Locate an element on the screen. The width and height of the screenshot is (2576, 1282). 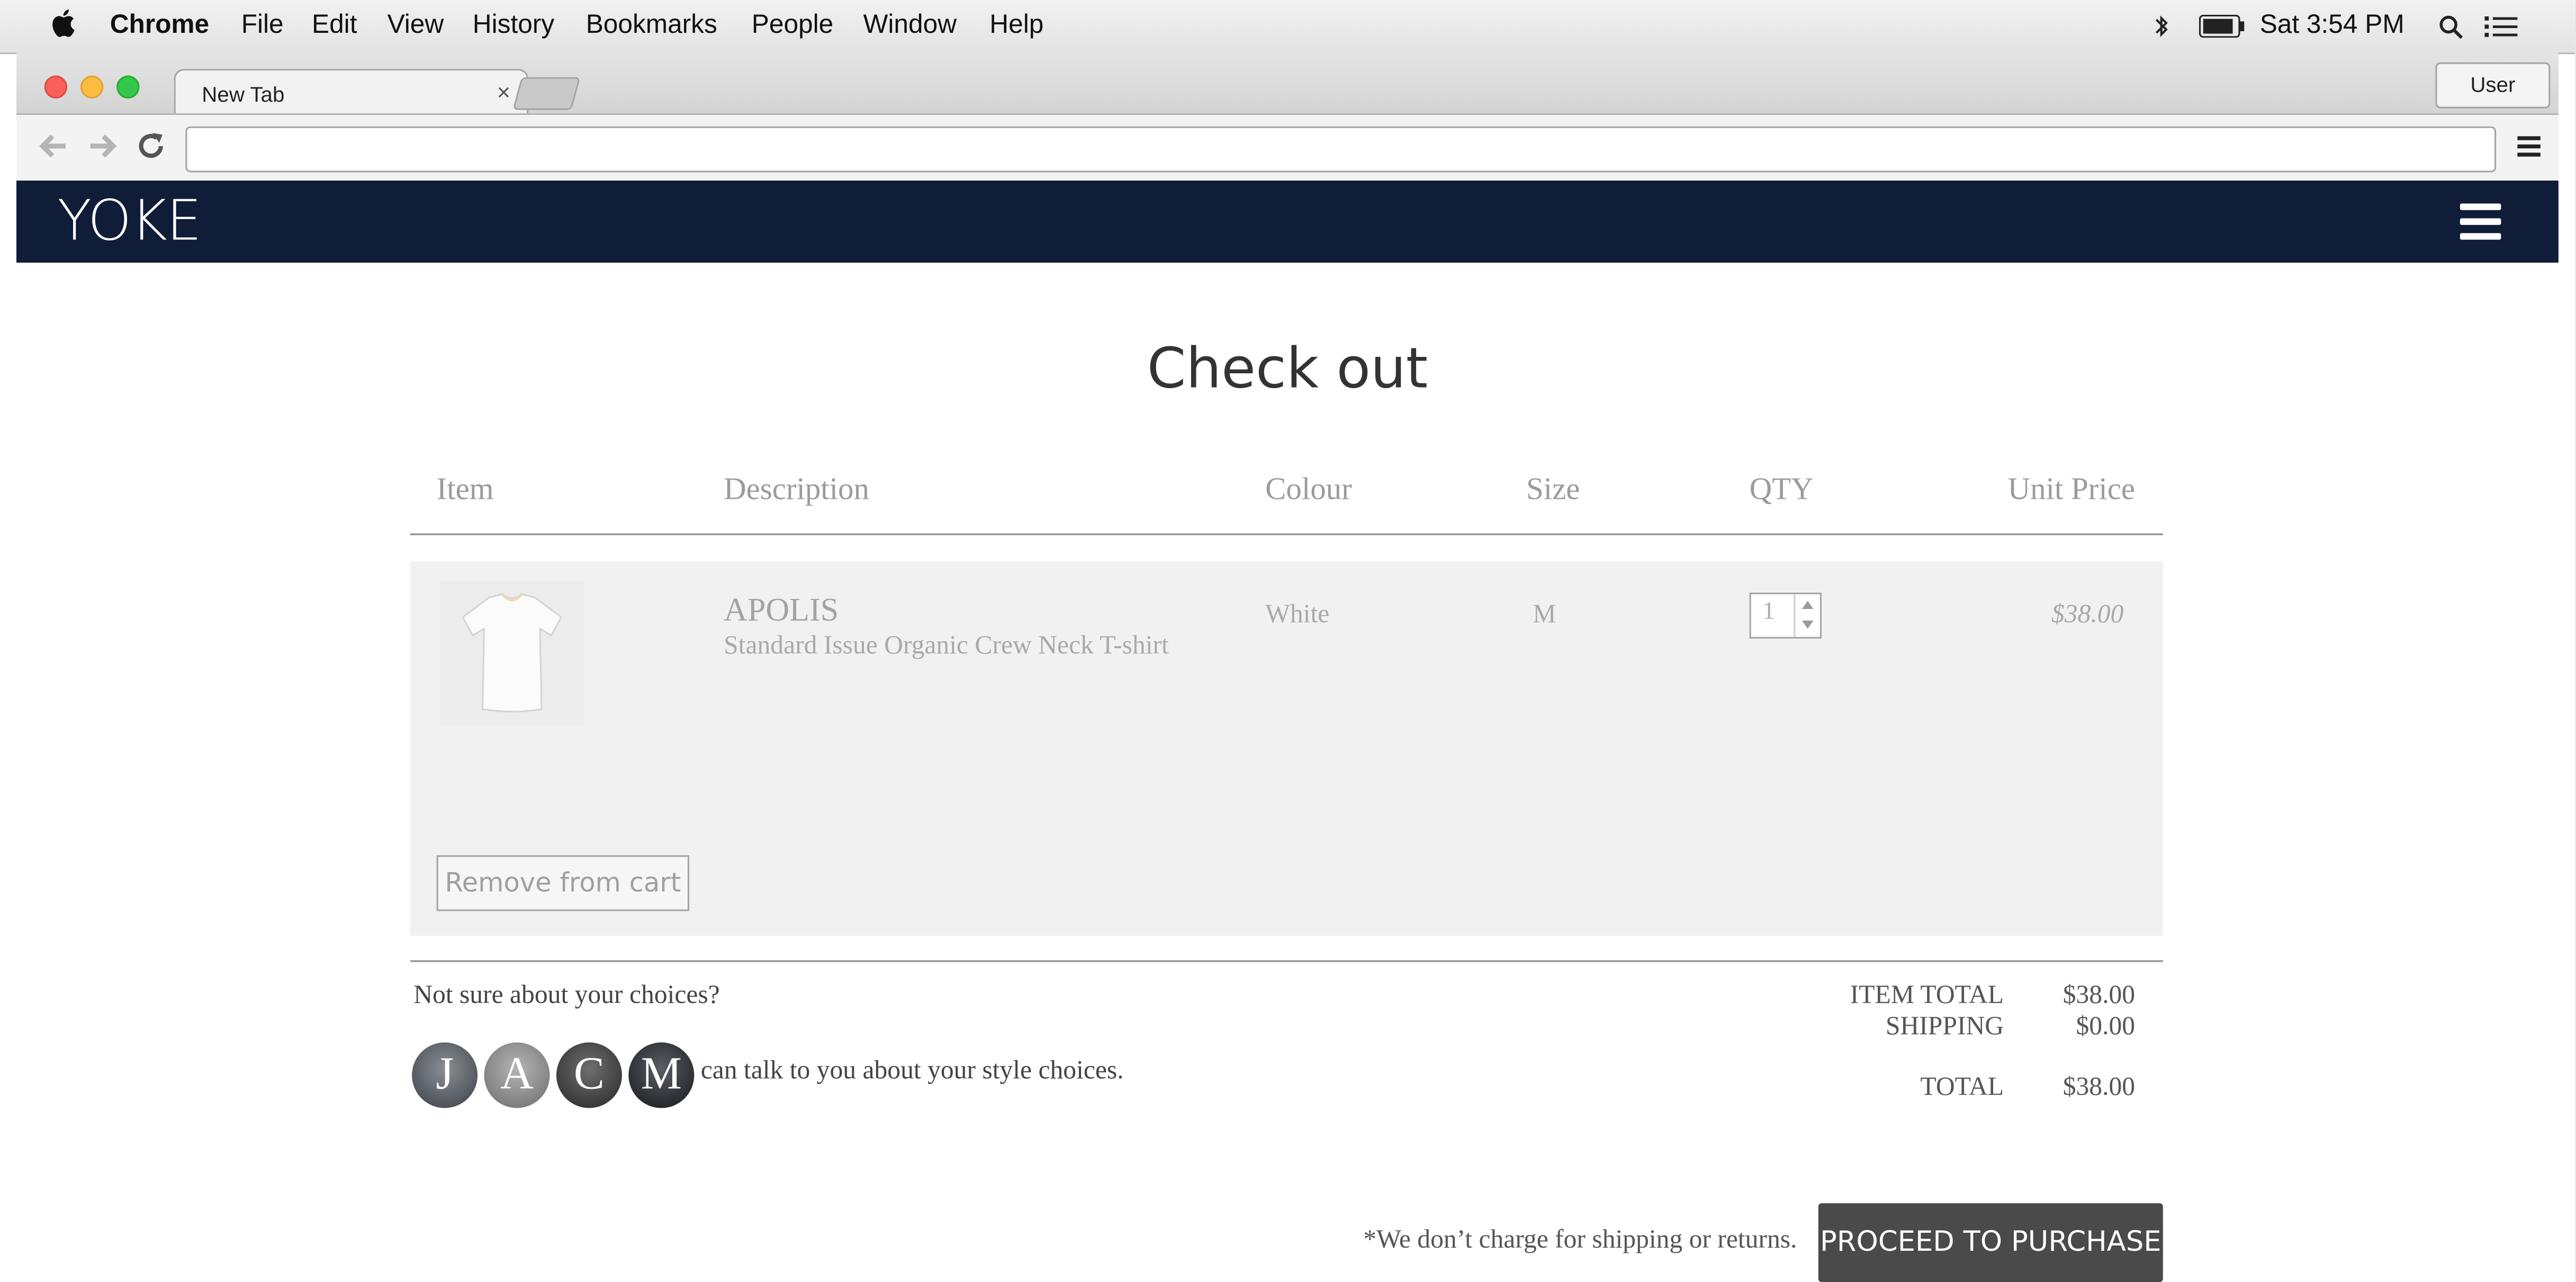
quantity-stepper: 1 is located at coordinates (1786, 616).